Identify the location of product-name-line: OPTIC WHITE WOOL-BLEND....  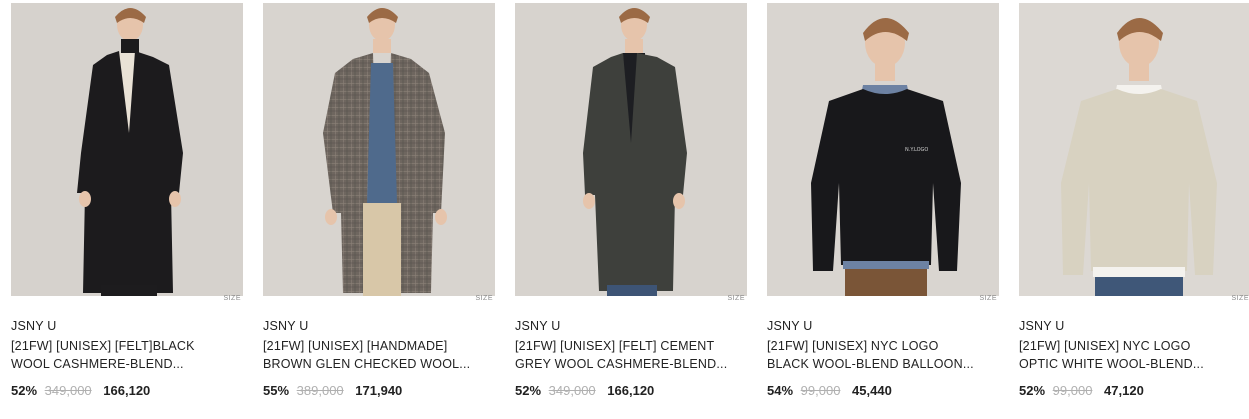
(1111, 364).